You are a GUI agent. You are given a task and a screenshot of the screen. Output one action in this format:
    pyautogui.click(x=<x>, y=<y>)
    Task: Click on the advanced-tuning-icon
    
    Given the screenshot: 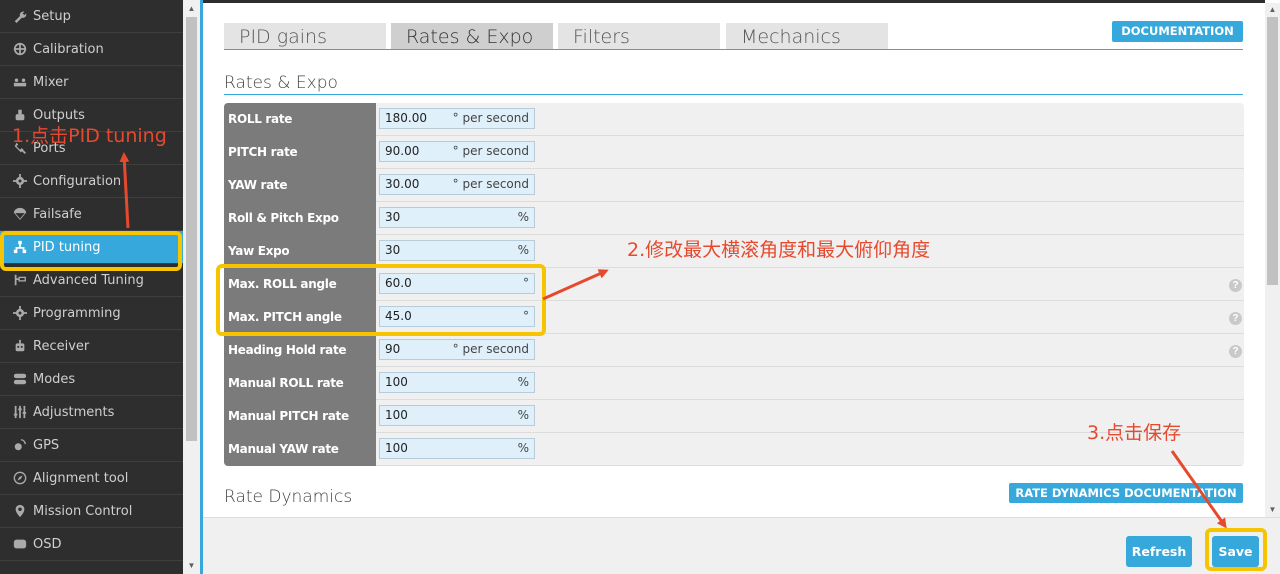 What is the action you would take?
    pyautogui.click(x=19, y=280)
    